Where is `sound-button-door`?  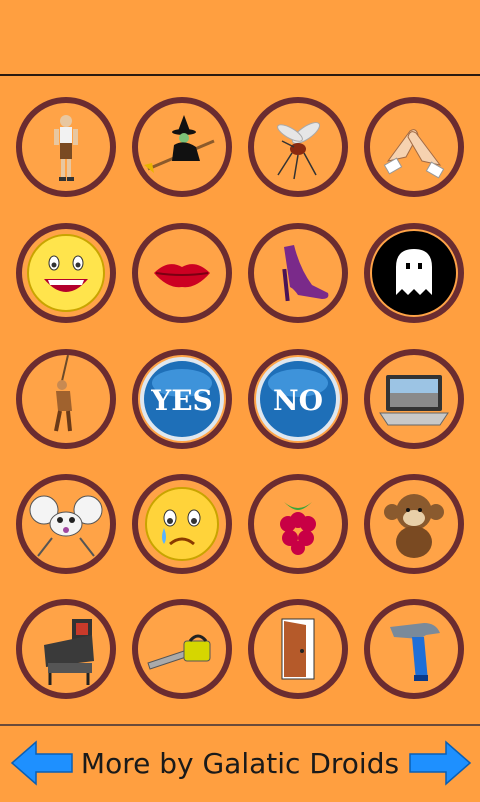 sound-button-door is located at coordinates (298, 649).